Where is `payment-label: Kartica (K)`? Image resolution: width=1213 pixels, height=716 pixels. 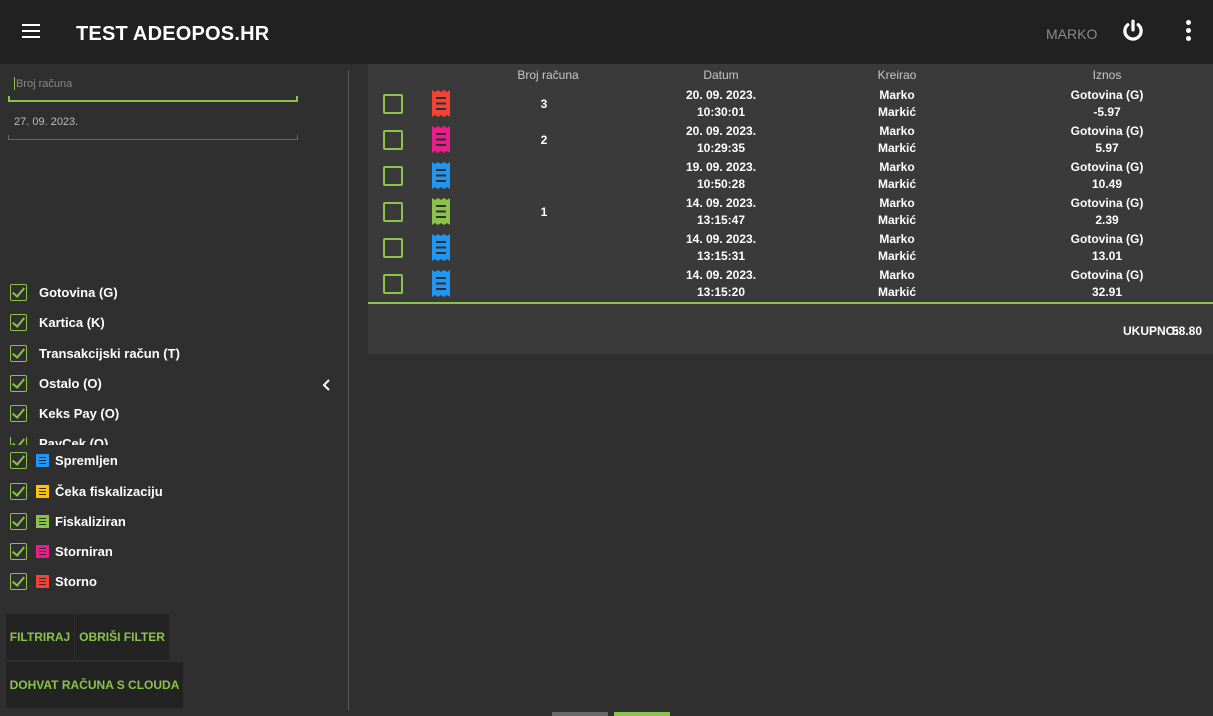 payment-label: Kartica (K) is located at coordinates (72, 322).